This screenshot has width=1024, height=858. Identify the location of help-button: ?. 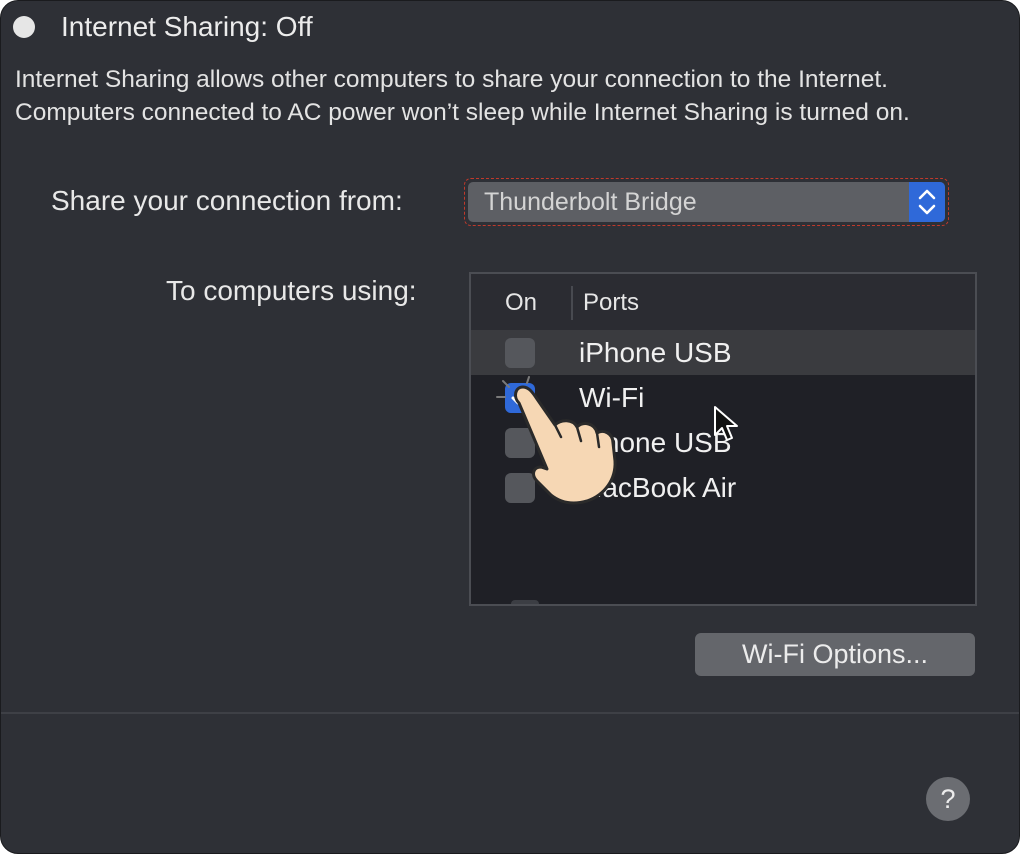
(948, 799).